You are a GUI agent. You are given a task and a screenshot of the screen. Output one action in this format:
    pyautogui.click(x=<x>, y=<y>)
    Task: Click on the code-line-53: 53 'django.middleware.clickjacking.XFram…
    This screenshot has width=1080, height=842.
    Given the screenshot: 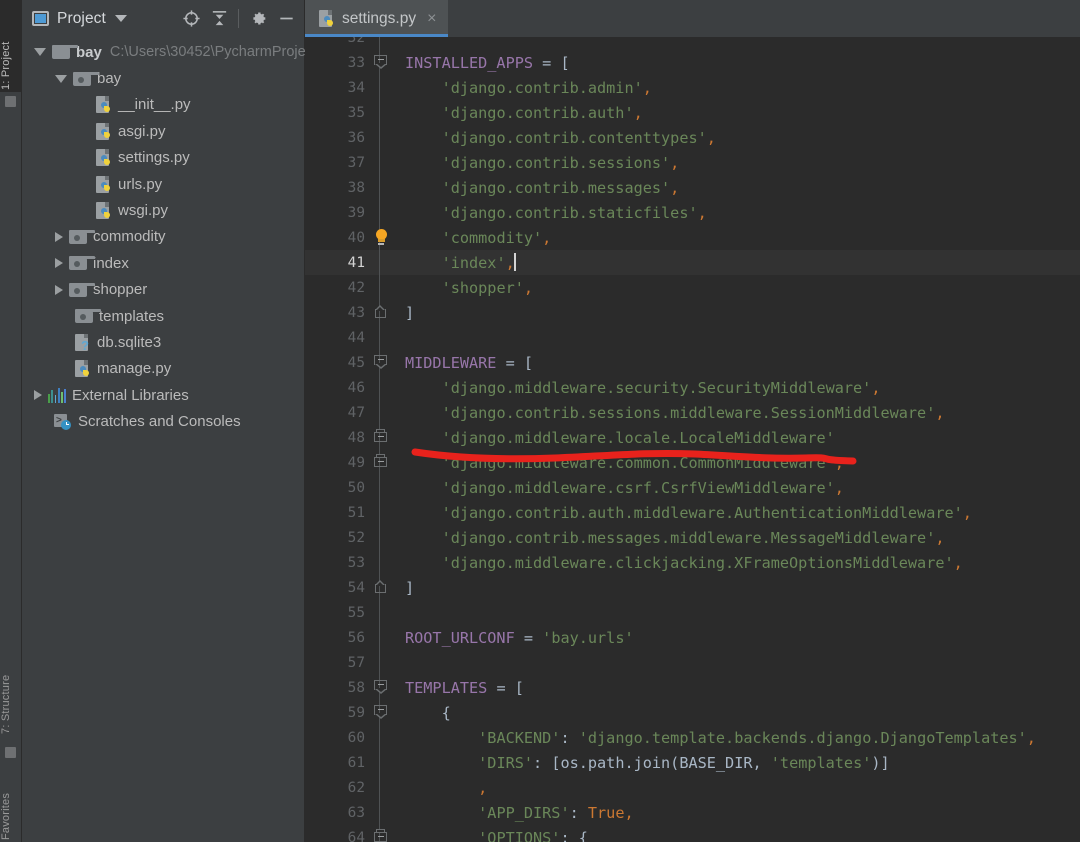 What is the action you would take?
    pyautogui.click(x=692, y=562)
    